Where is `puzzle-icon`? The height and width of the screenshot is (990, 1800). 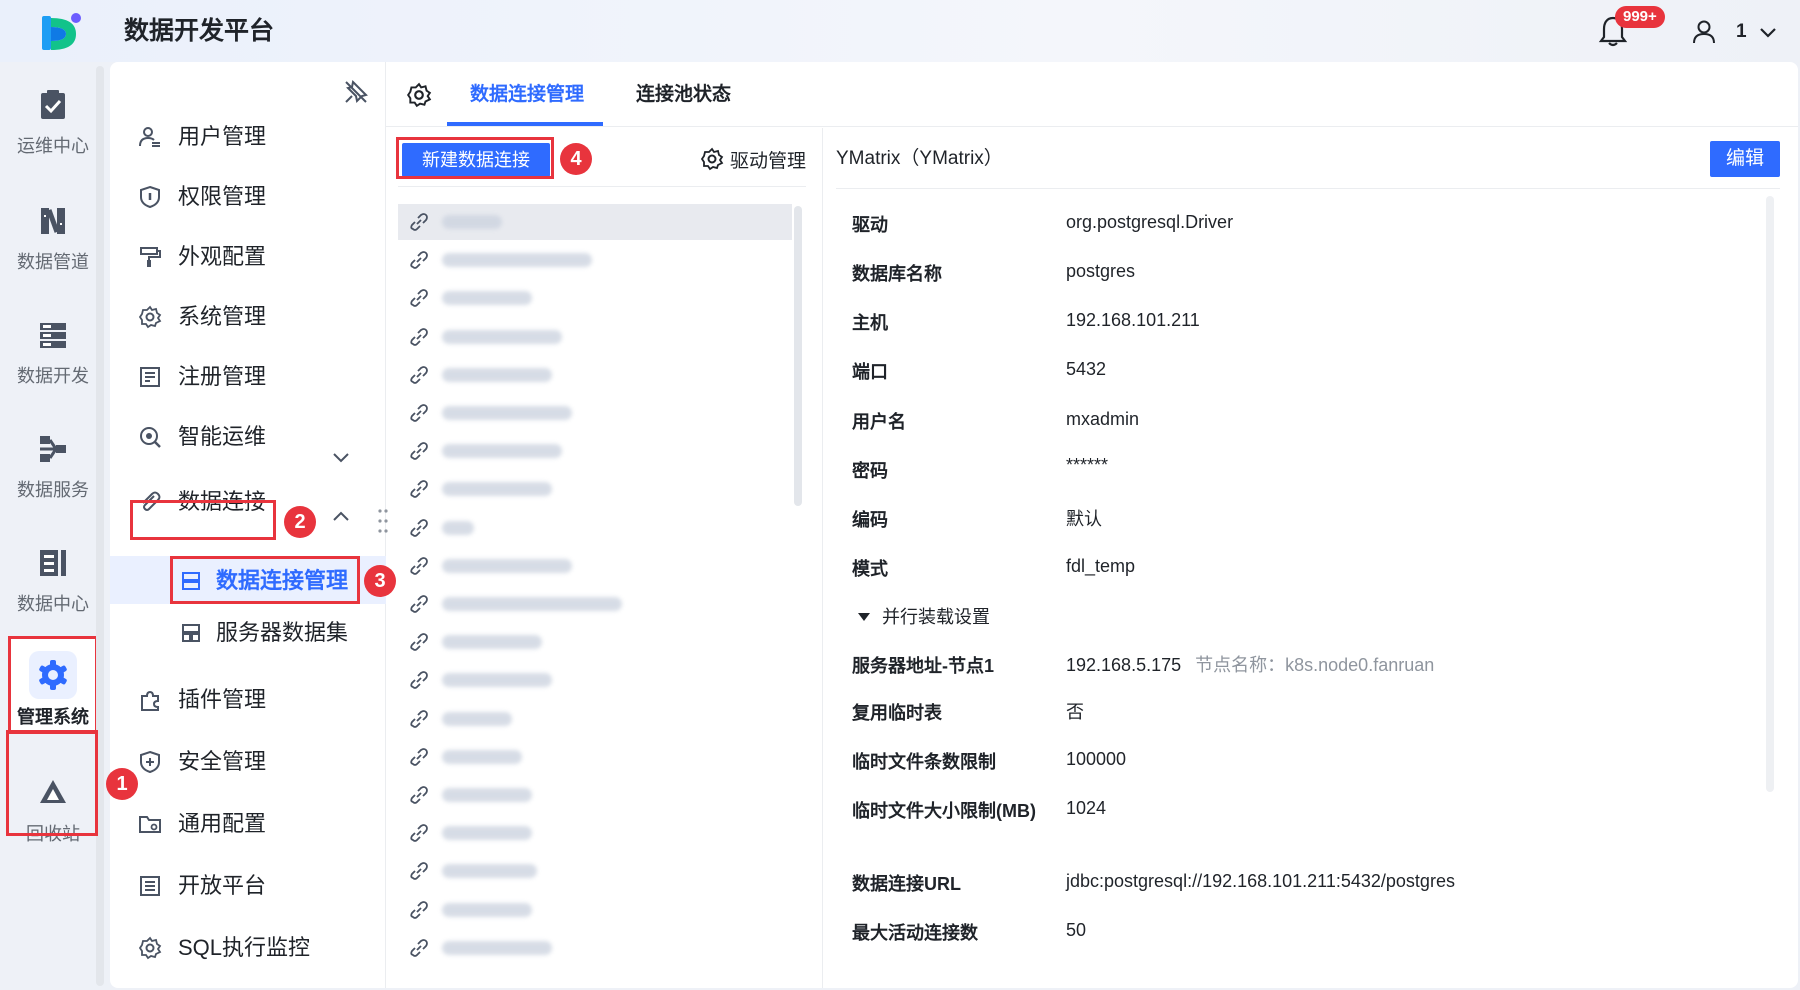 puzzle-icon is located at coordinates (150, 700).